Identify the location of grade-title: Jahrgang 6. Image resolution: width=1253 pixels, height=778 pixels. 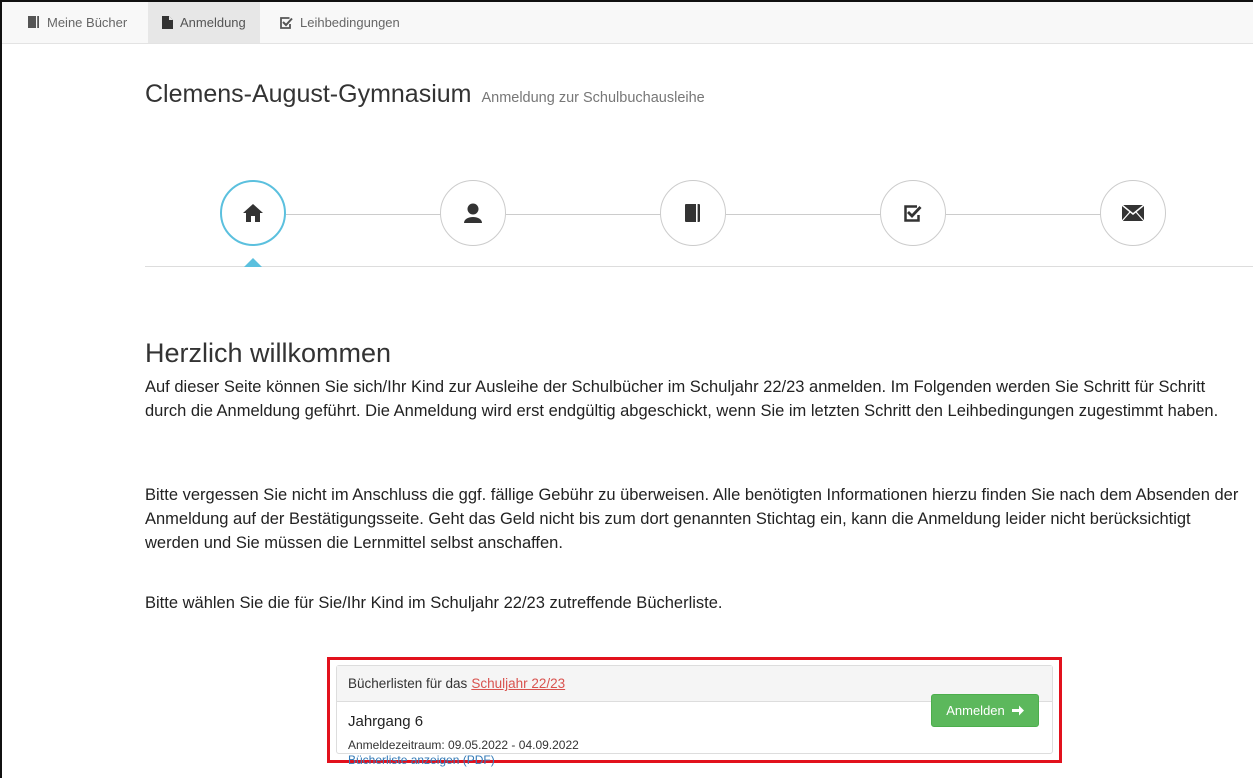
(386, 721).